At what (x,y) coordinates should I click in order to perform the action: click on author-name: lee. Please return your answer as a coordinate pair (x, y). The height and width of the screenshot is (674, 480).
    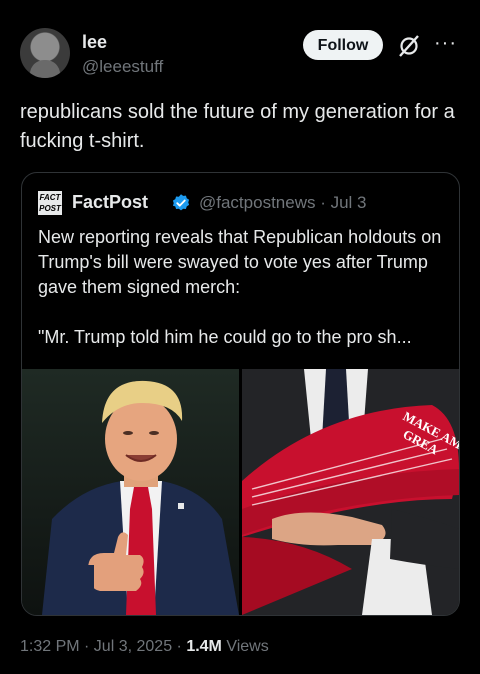
    Looking at the image, I should click on (94, 42).